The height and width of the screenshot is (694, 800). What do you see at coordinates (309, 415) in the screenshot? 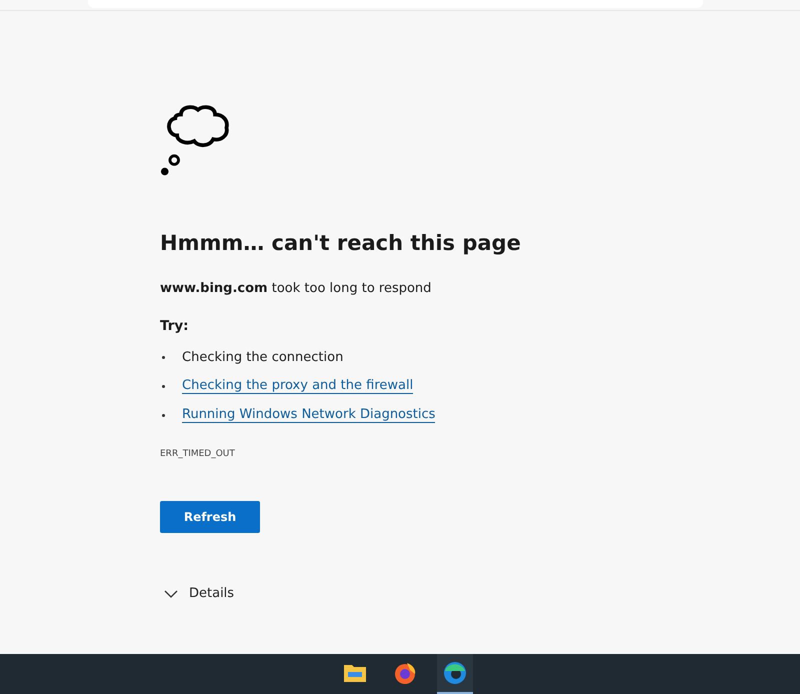
I see `suggestion-link: Running Windows Network Diagnostics` at bounding box center [309, 415].